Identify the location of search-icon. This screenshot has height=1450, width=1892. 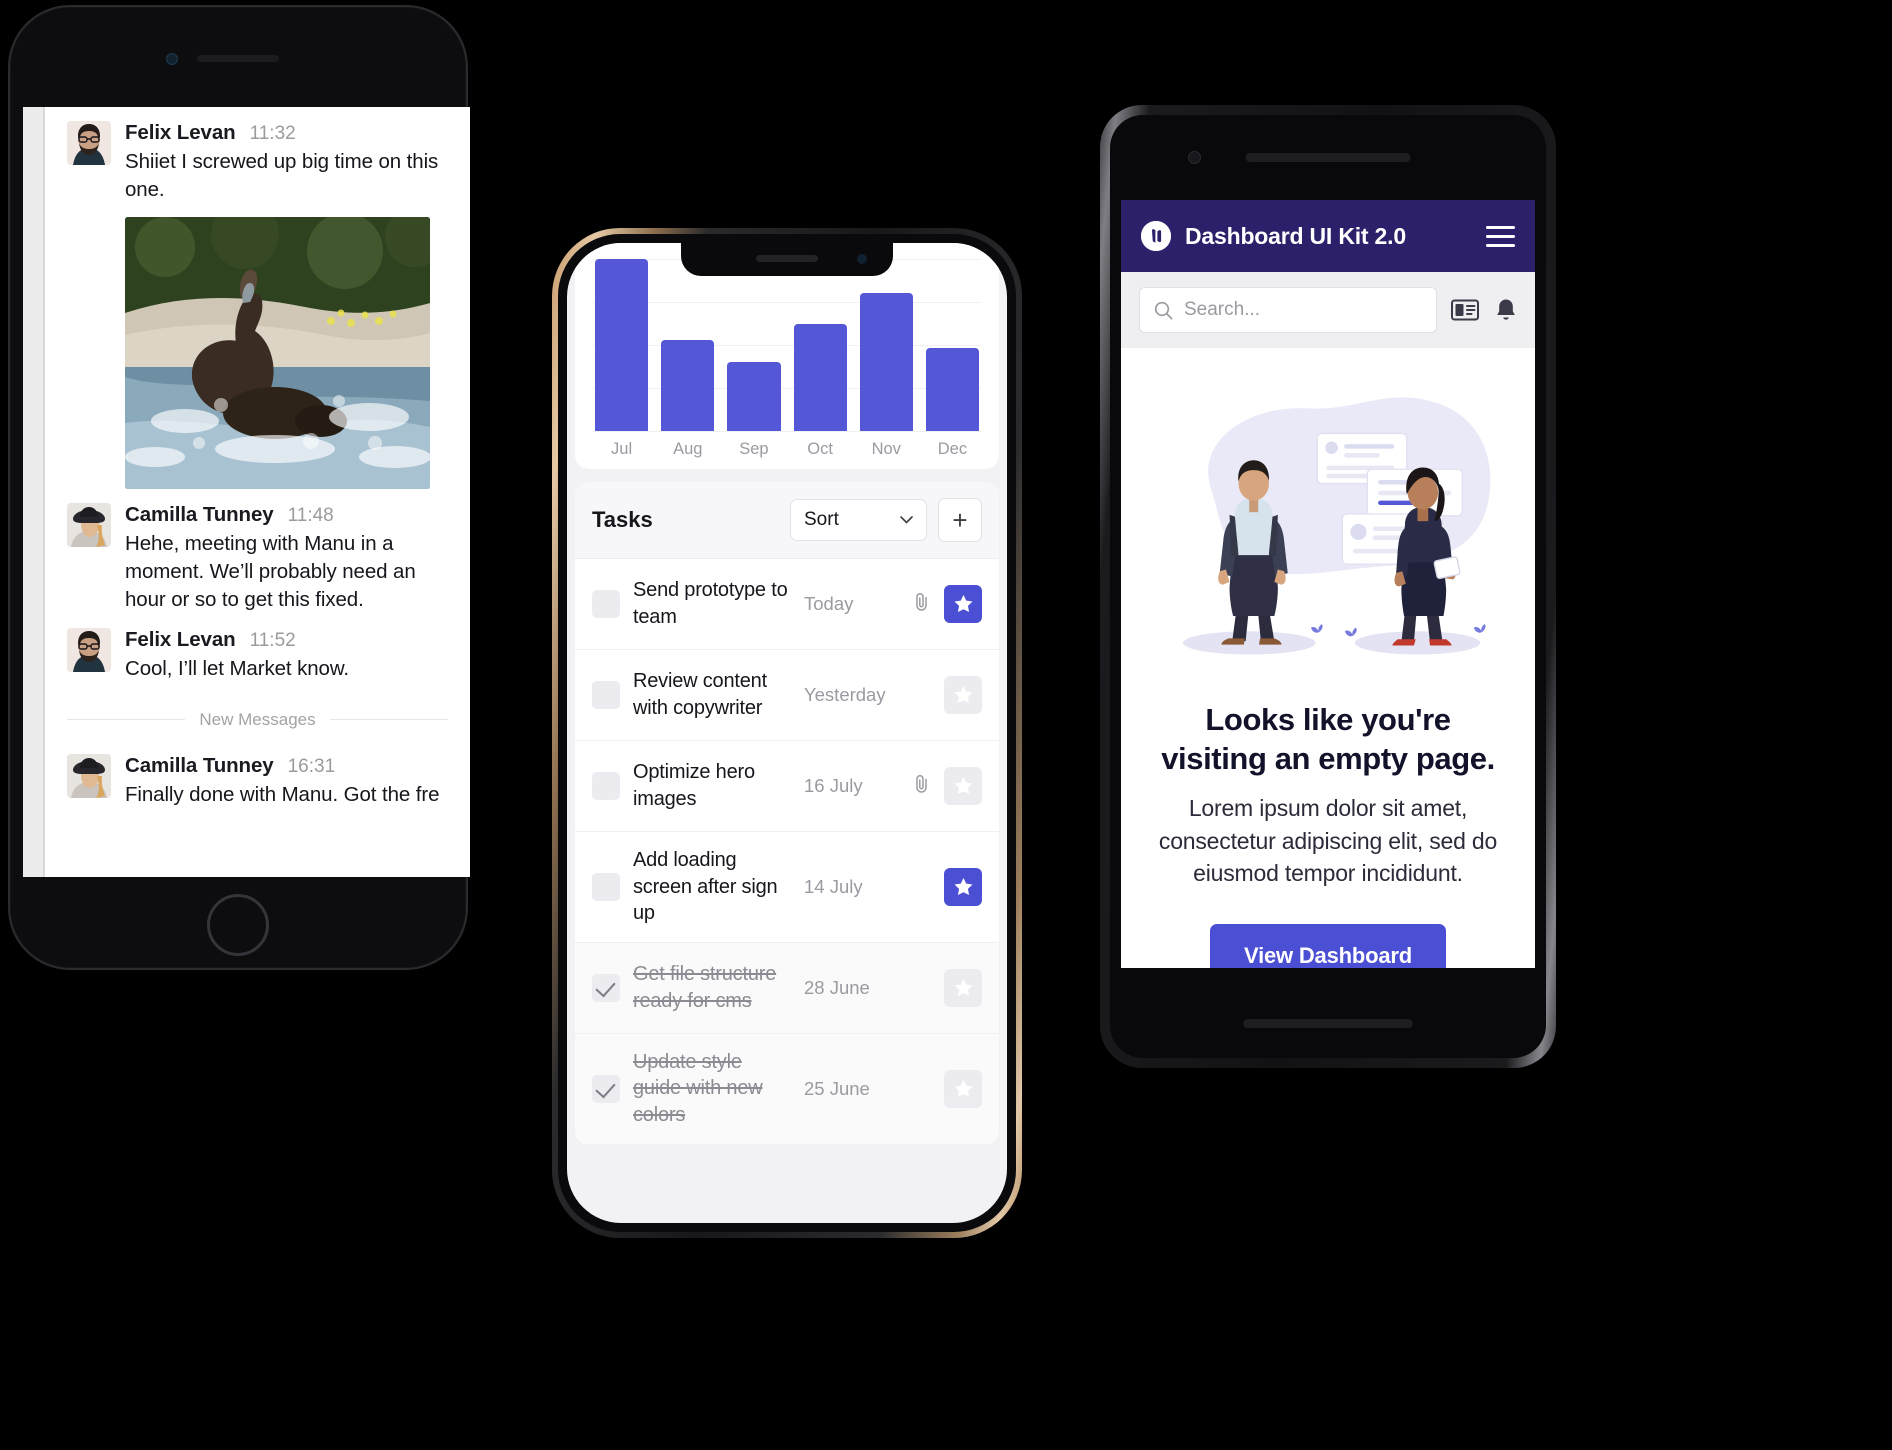
(1163, 310).